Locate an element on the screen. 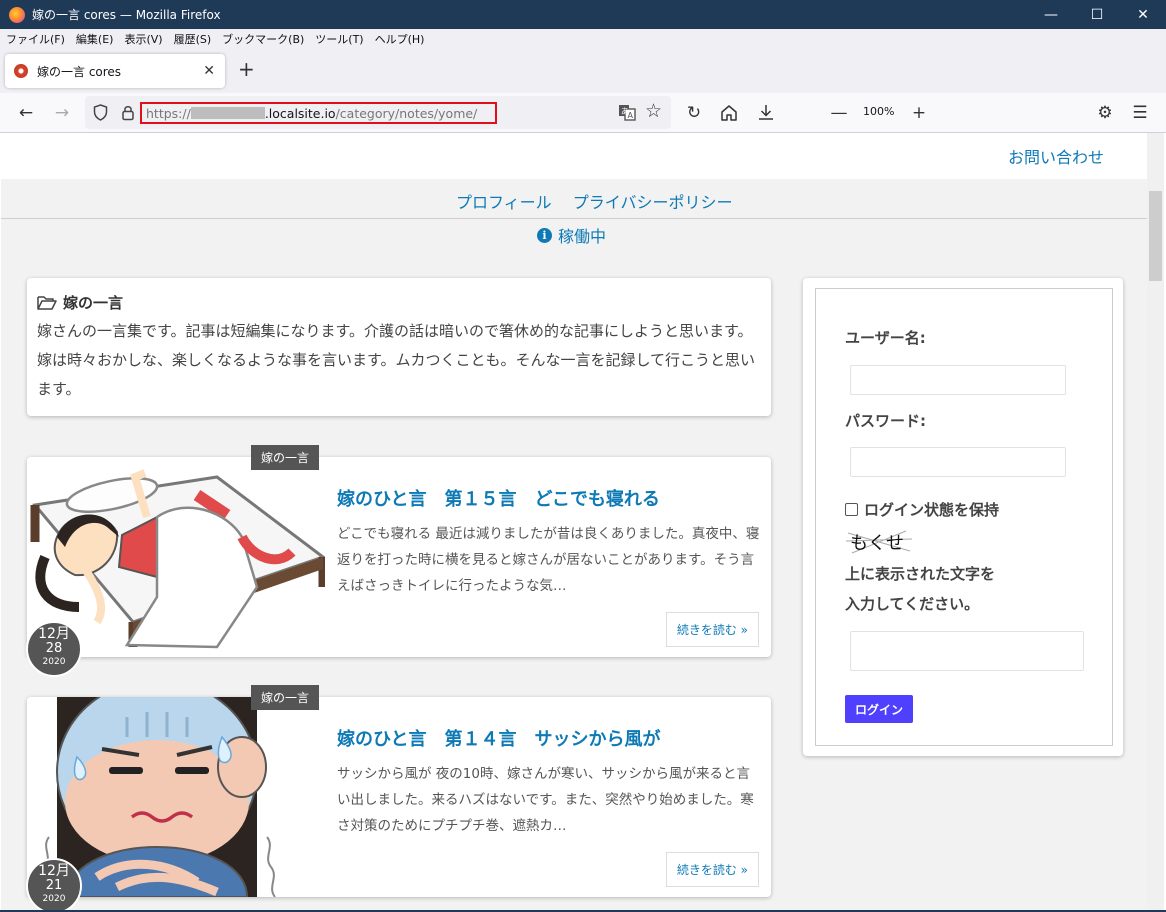  post-title: 嫁のひと言 第１５言 どこでも寝れる is located at coordinates (498, 498).